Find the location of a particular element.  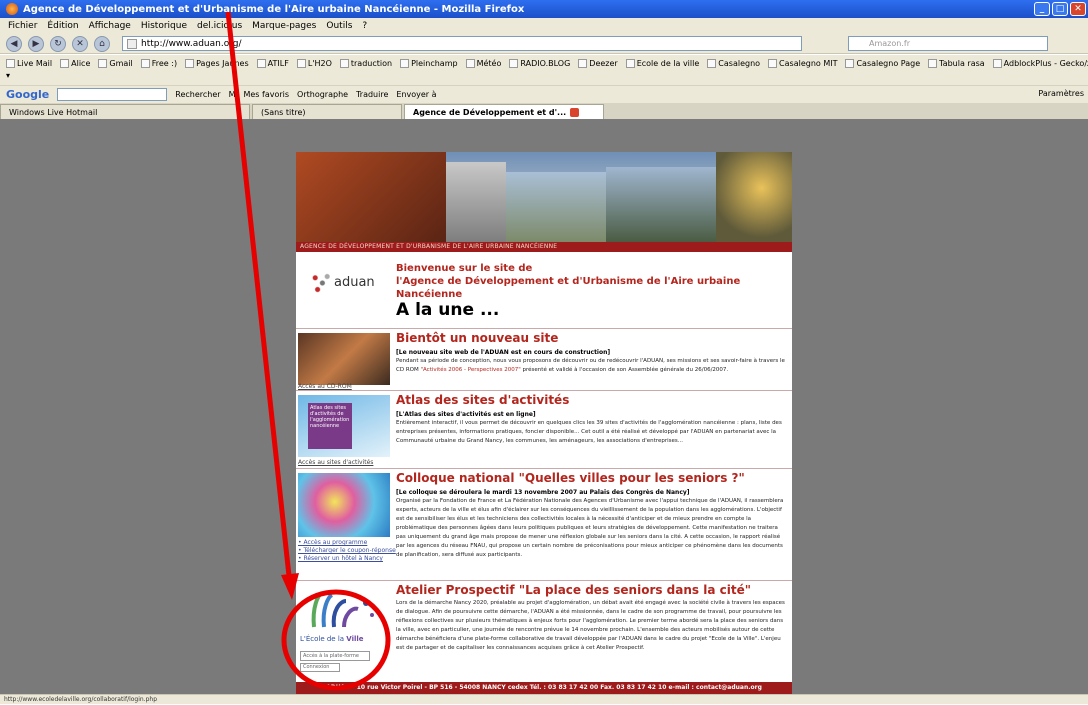

bookmark-item: Casalegno Page is located at coordinates (883, 63).